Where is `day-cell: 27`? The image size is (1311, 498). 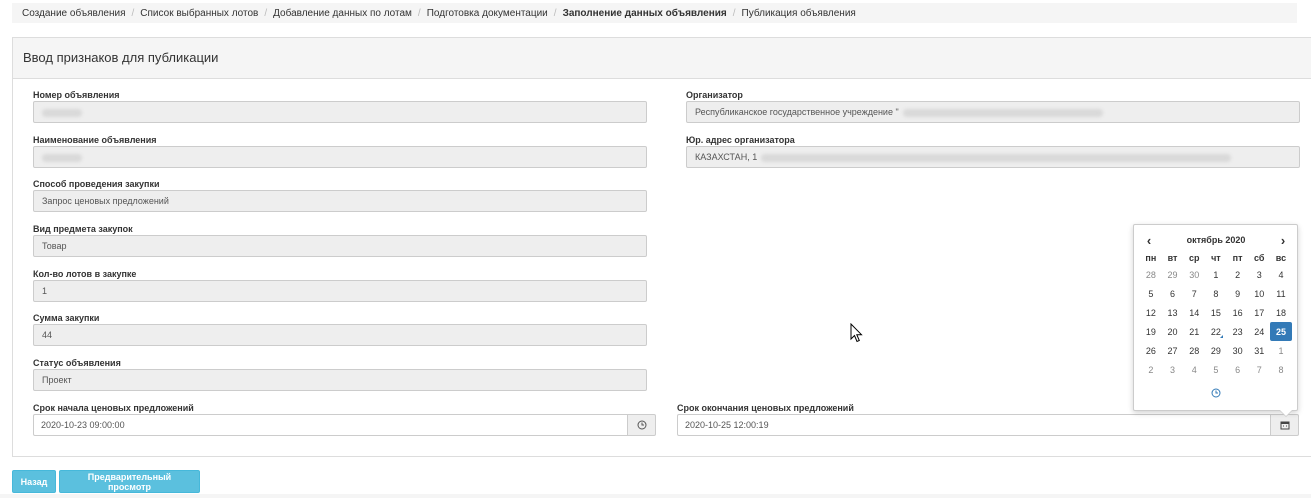 day-cell: 27 is located at coordinates (1173, 350).